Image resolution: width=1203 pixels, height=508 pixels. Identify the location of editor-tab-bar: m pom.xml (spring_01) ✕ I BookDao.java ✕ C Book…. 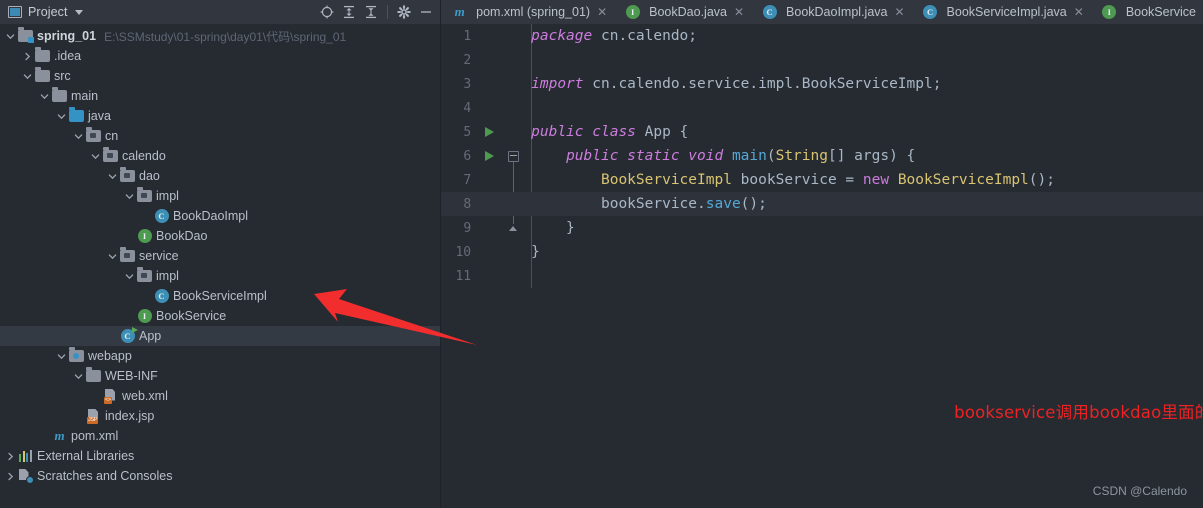
(822, 12).